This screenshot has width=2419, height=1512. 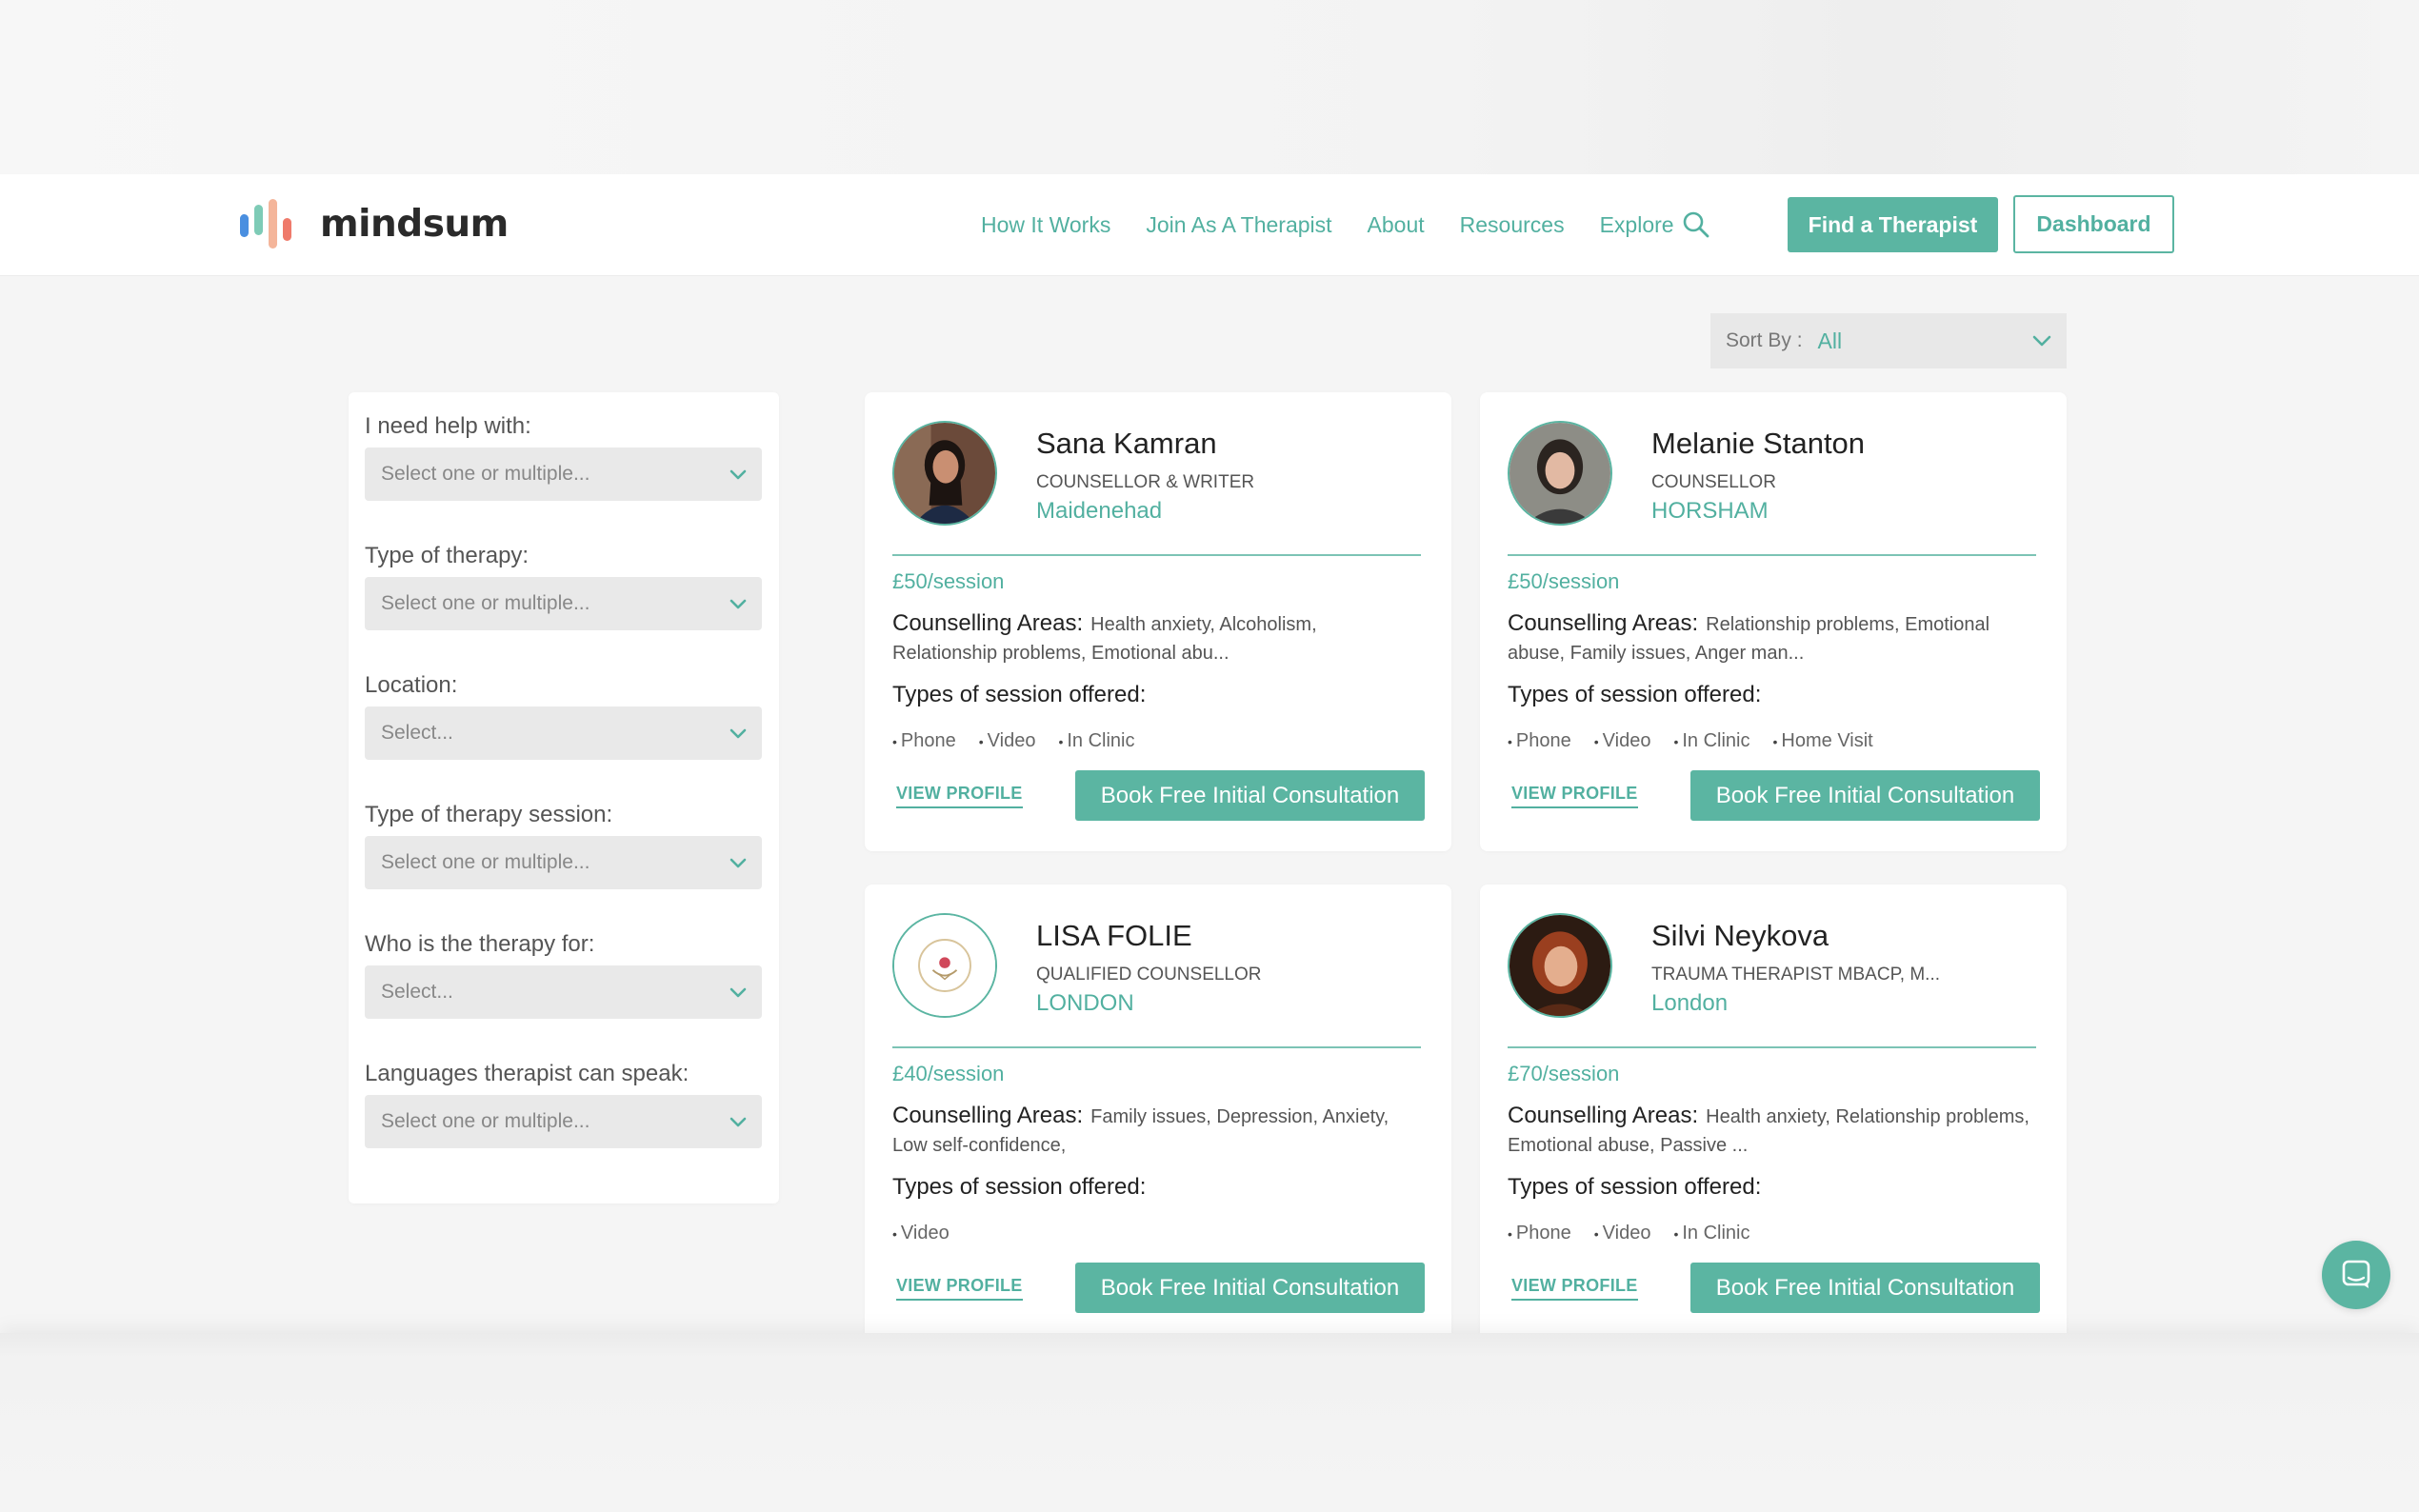 What do you see at coordinates (1085, 1003) in the screenshot?
I see `therapist-location: LONDON` at bounding box center [1085, 1003].